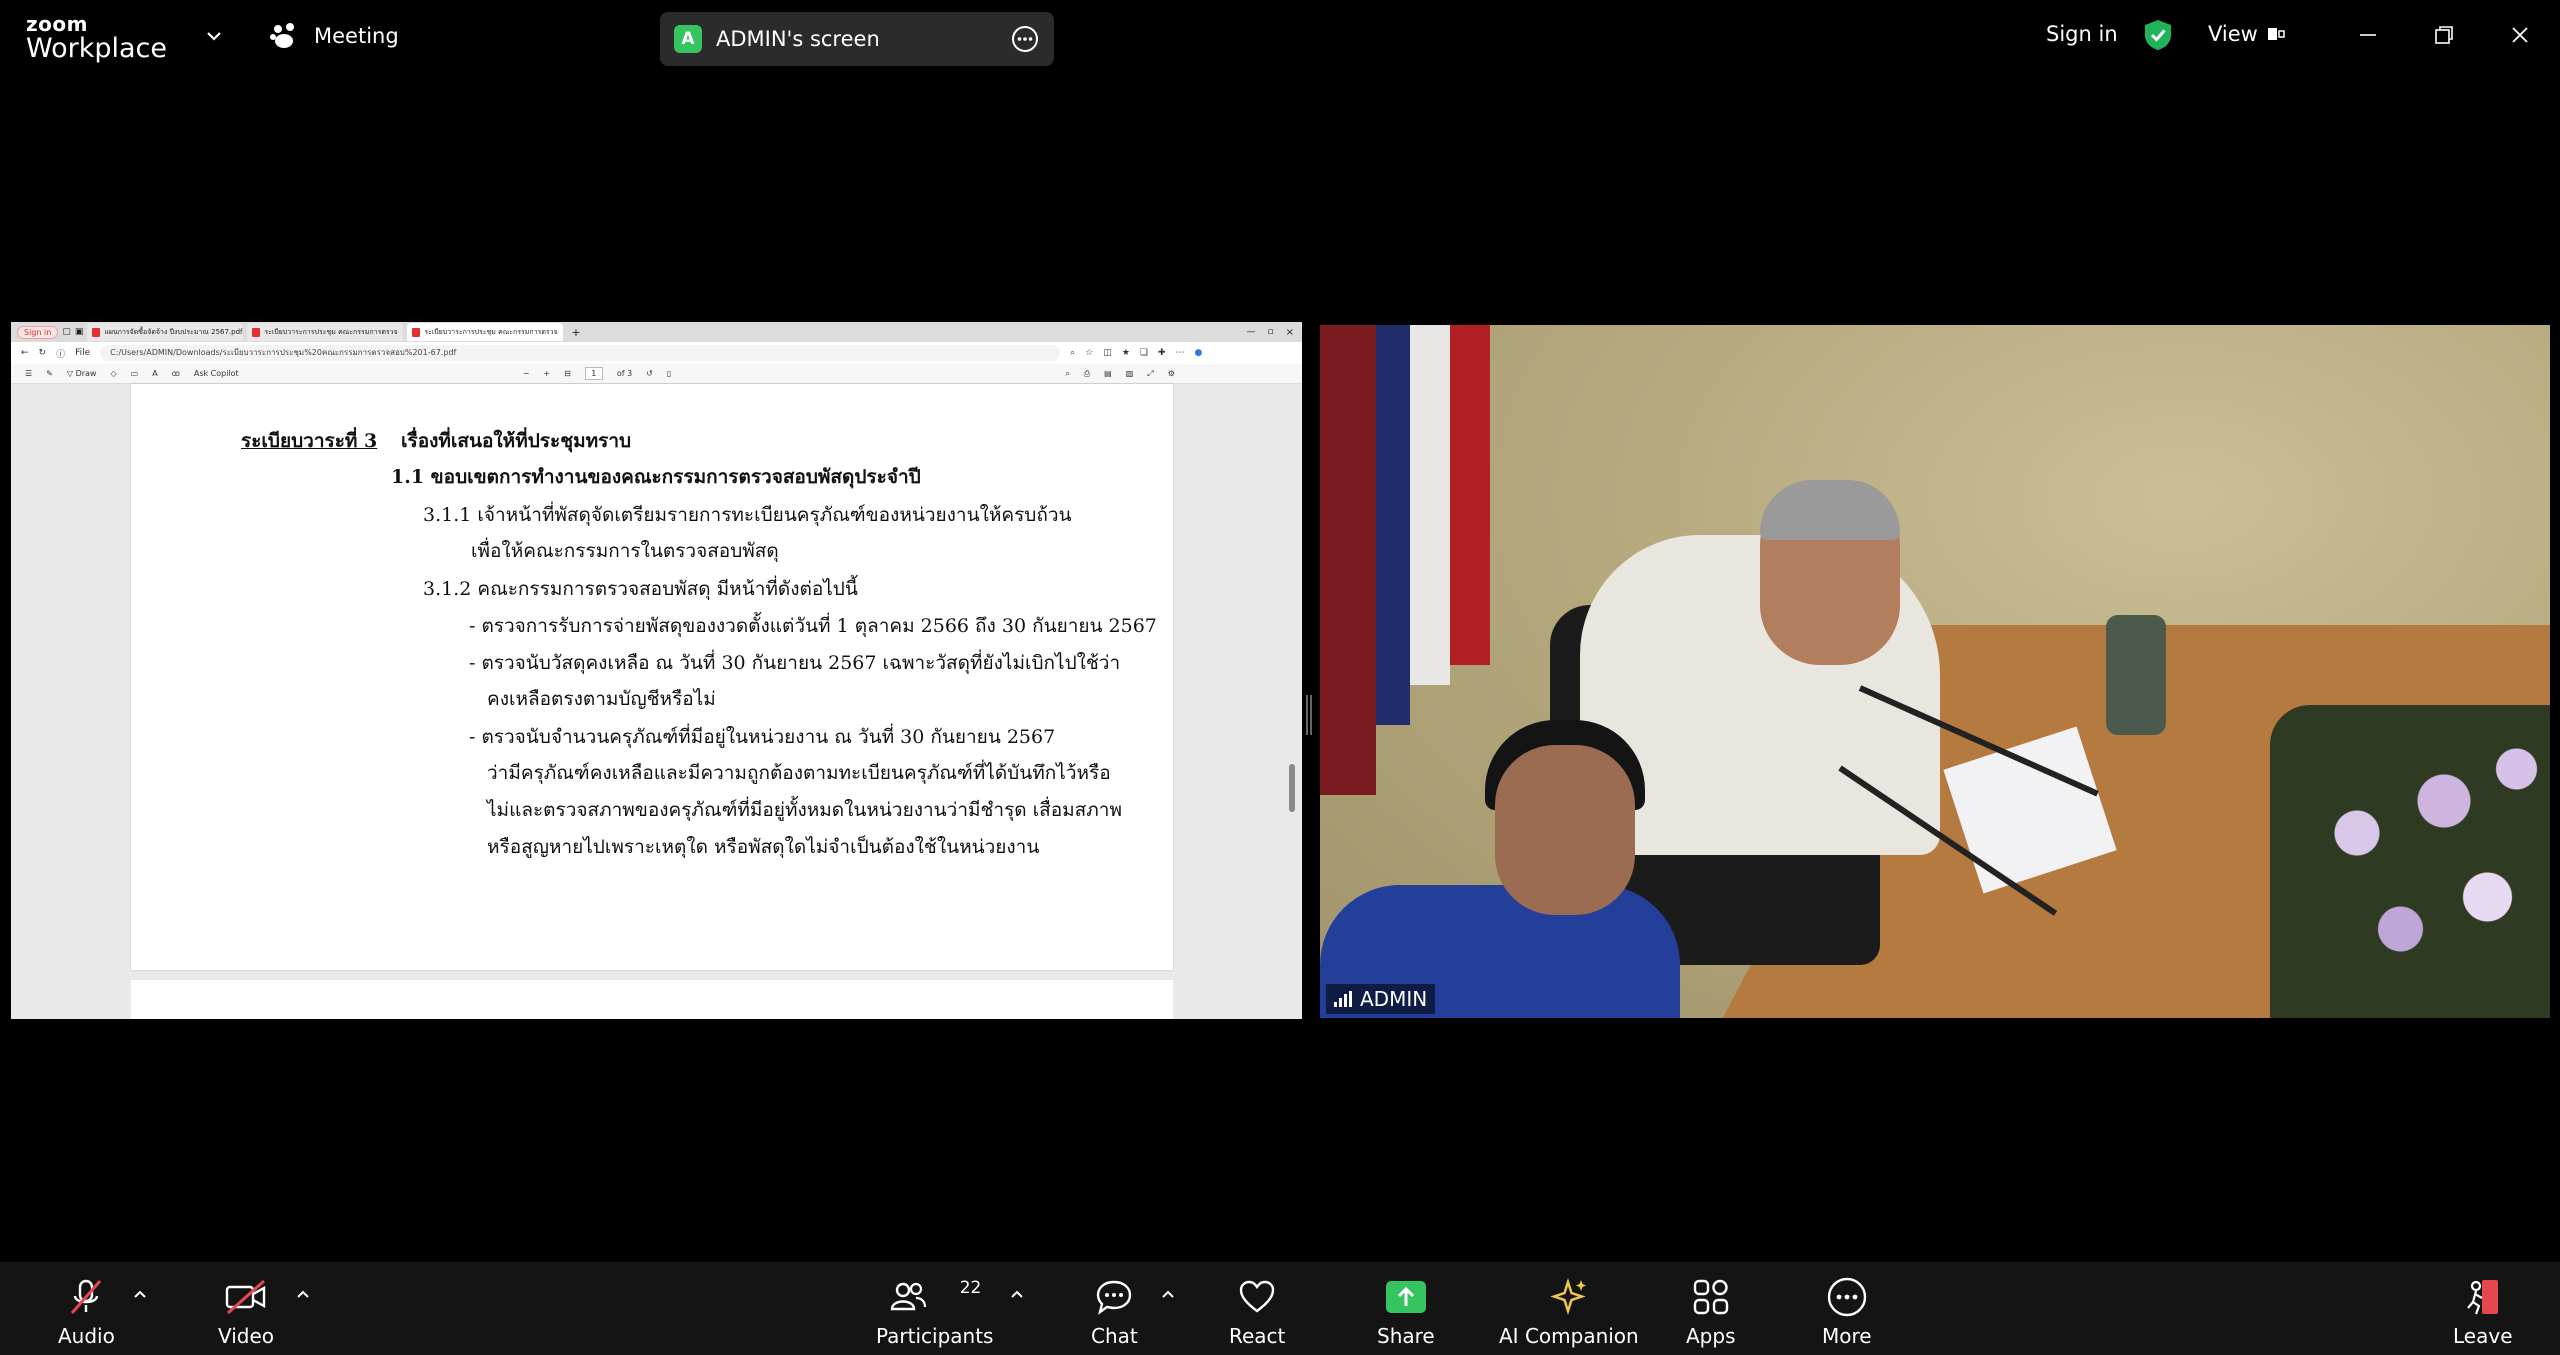  I want to click on page-number-input: 1, so click(593, 373).